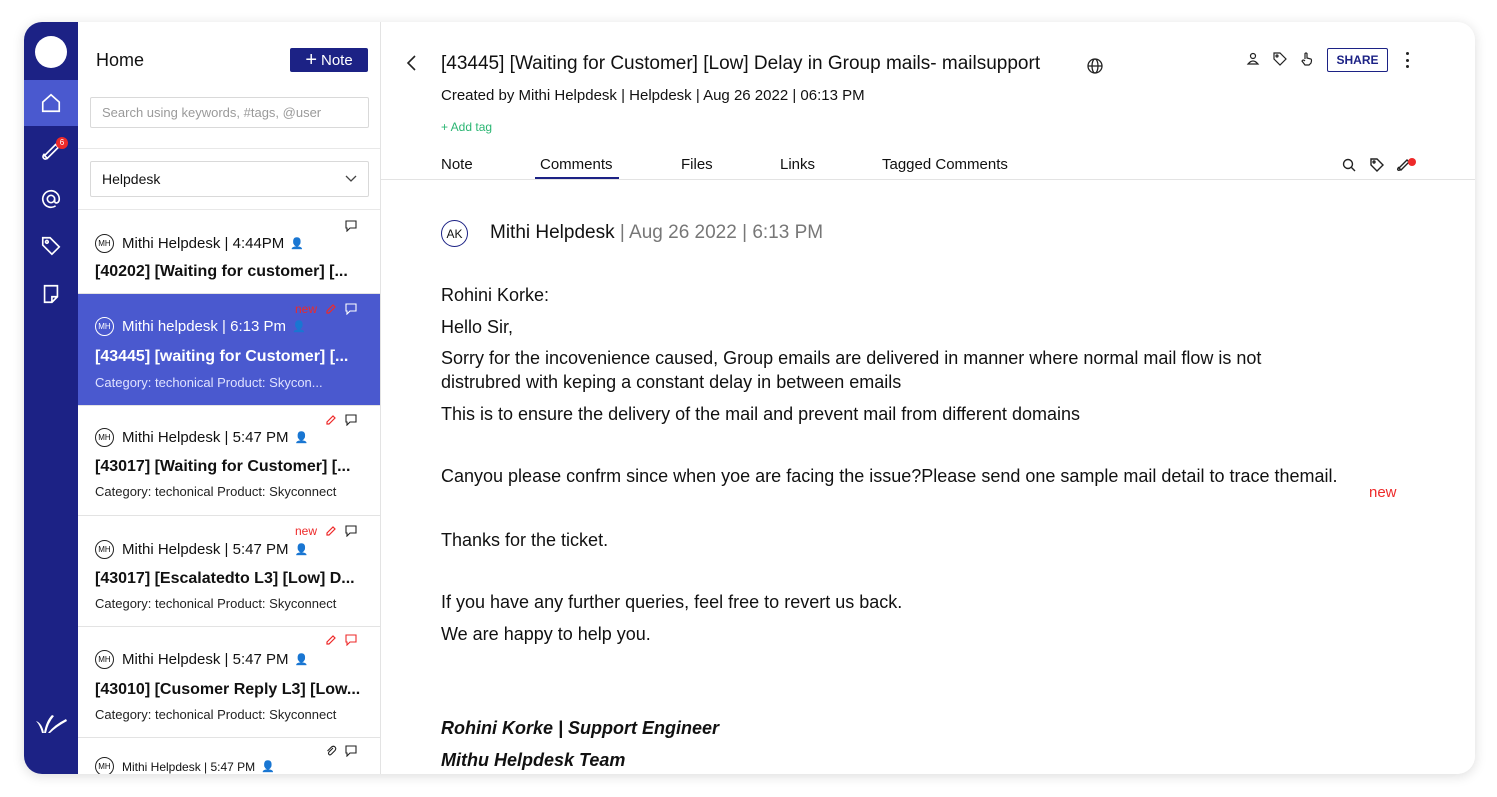  I want to click on assign-user-icon, so click(1253, 59).